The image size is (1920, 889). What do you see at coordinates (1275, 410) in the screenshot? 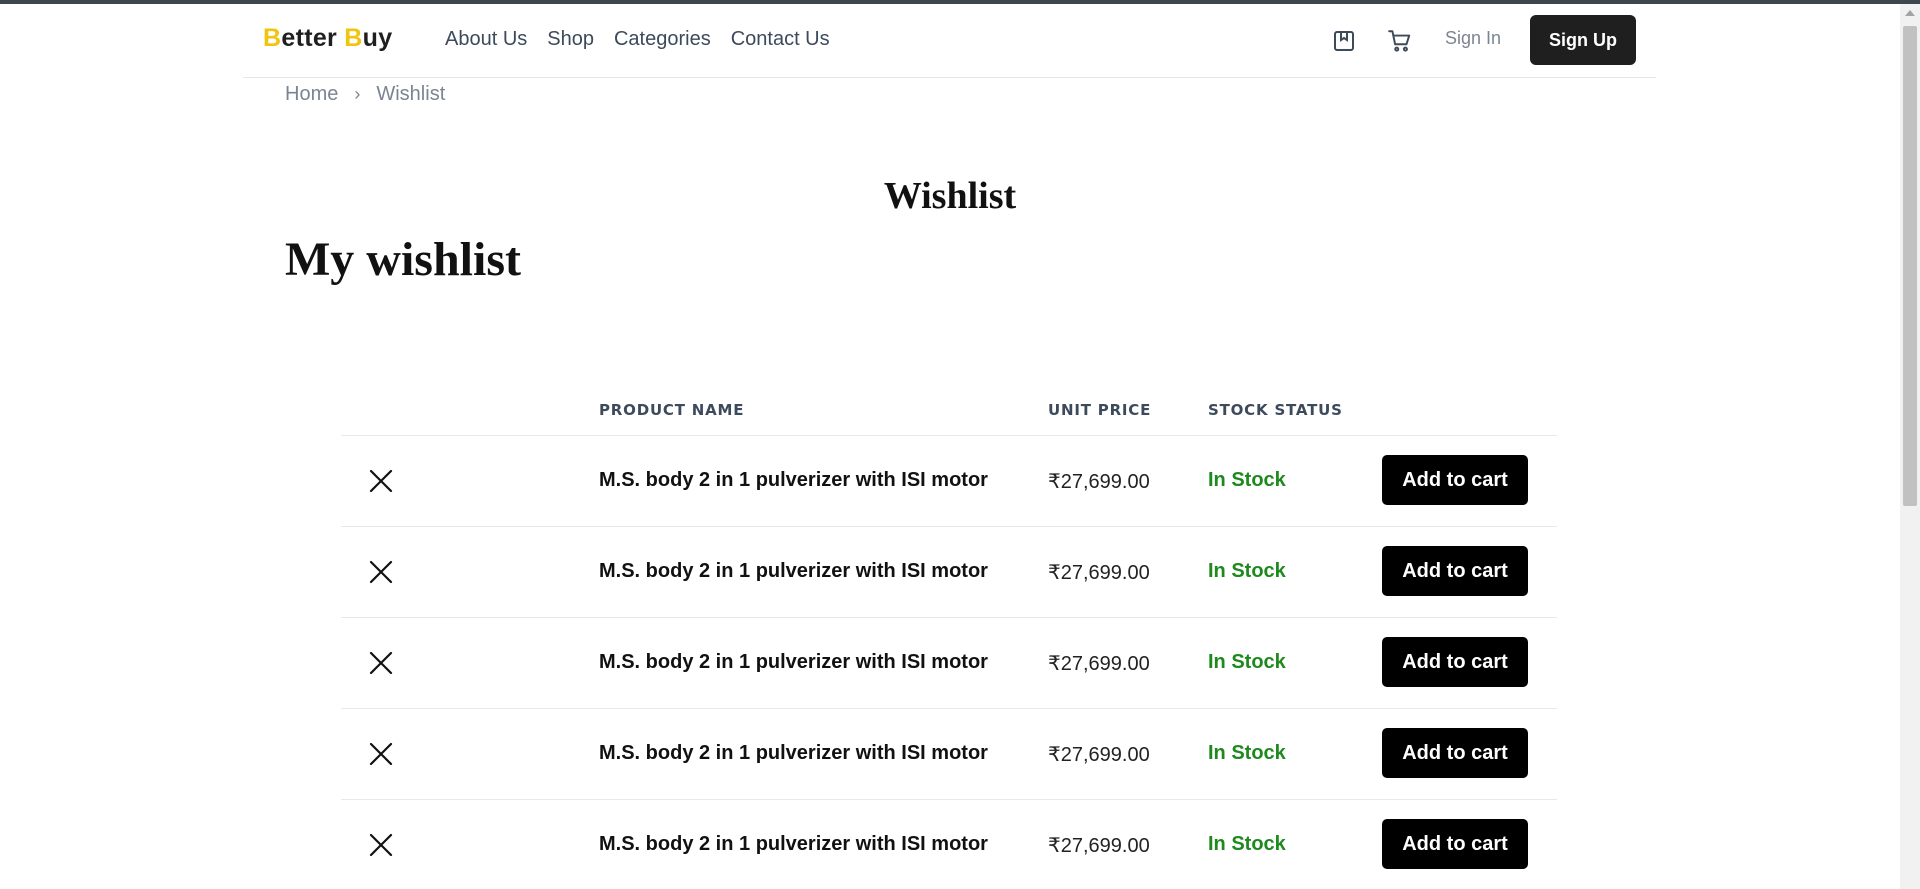
I see `header-stock-status: STOCK STATUS` at bounding box center [1275, 410].